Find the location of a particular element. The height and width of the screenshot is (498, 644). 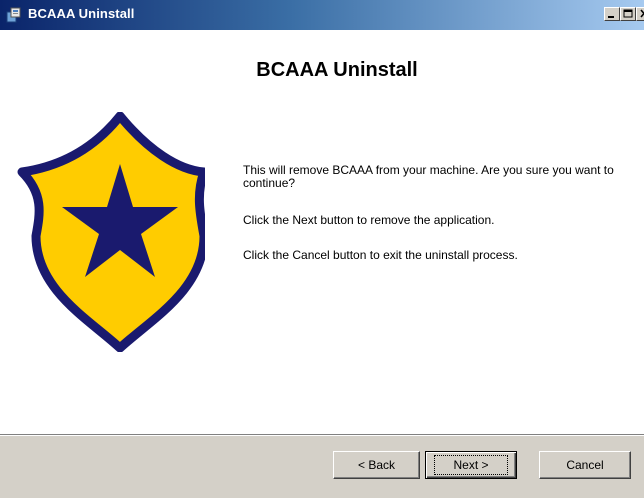

close-icon is located at coordinates (642, 13).